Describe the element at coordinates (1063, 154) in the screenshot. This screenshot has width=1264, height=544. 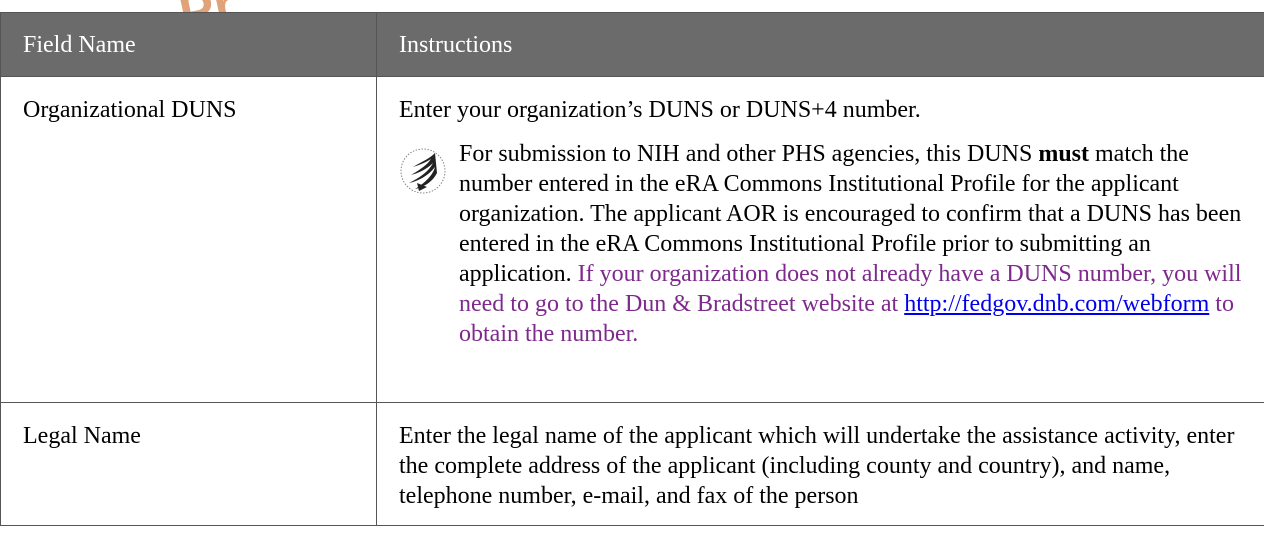
I see `note-bold-must: must` at that location.